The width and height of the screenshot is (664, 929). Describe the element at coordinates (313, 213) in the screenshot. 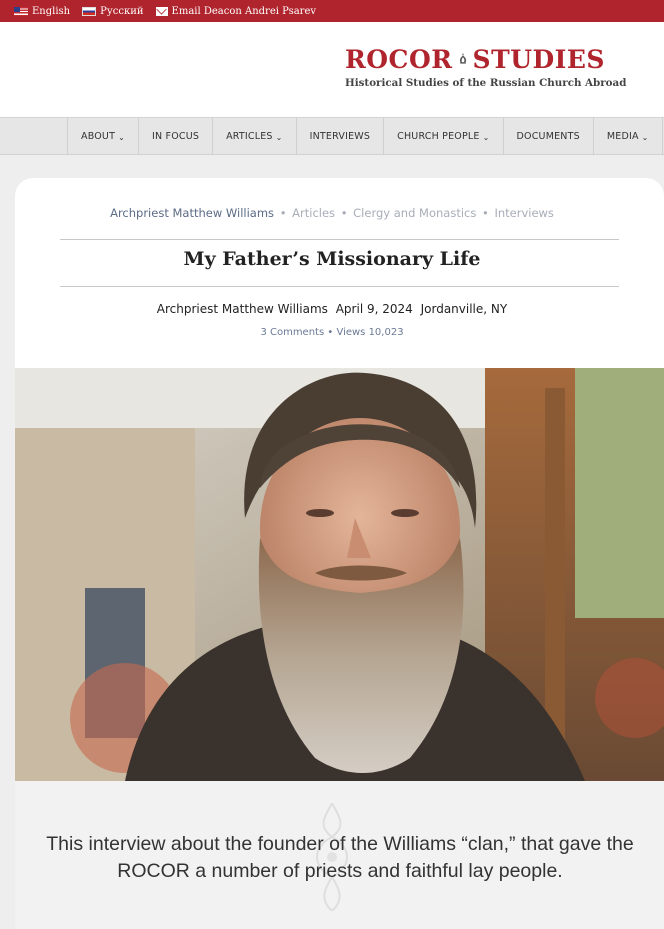

I see `breadcrumb-articles-link: Articles` at that location.